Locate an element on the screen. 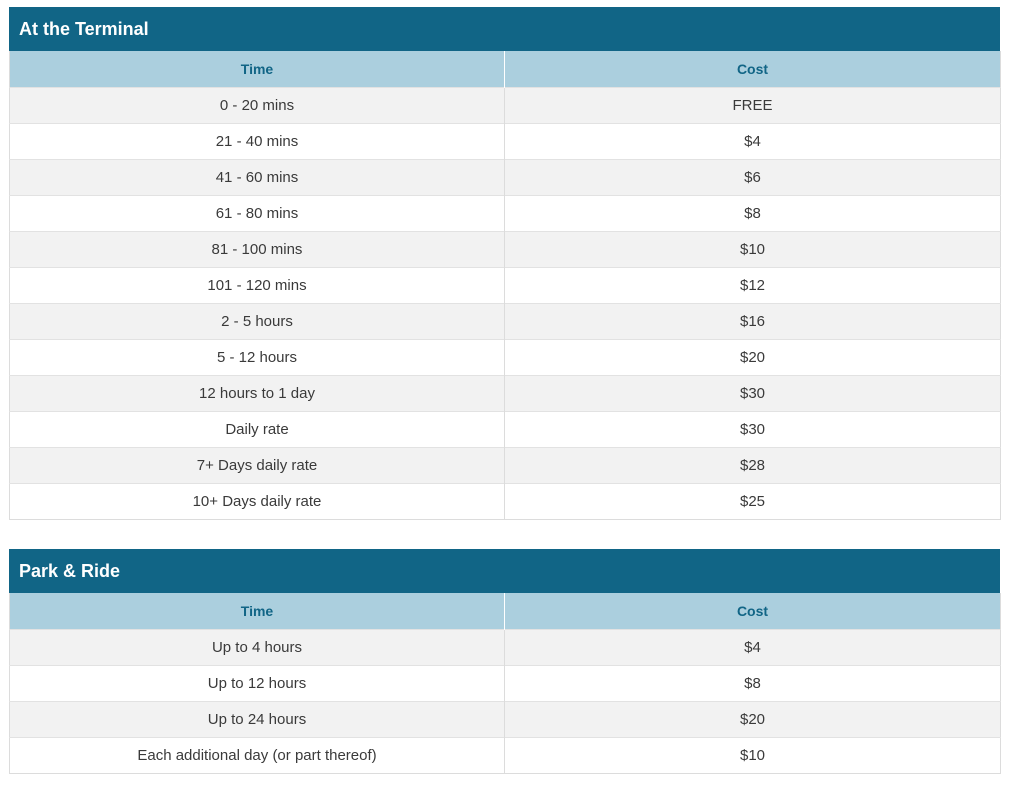 This screenshot has height=785, width=1010. table-row: 81 - 100 mins $10 is located at coordinates (505, 248).